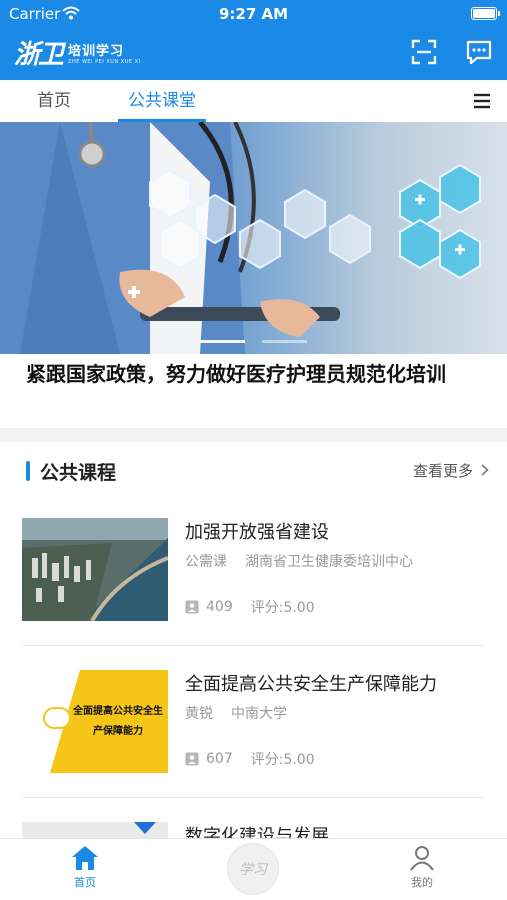  I want to click on message-icon, so click(479, 52).